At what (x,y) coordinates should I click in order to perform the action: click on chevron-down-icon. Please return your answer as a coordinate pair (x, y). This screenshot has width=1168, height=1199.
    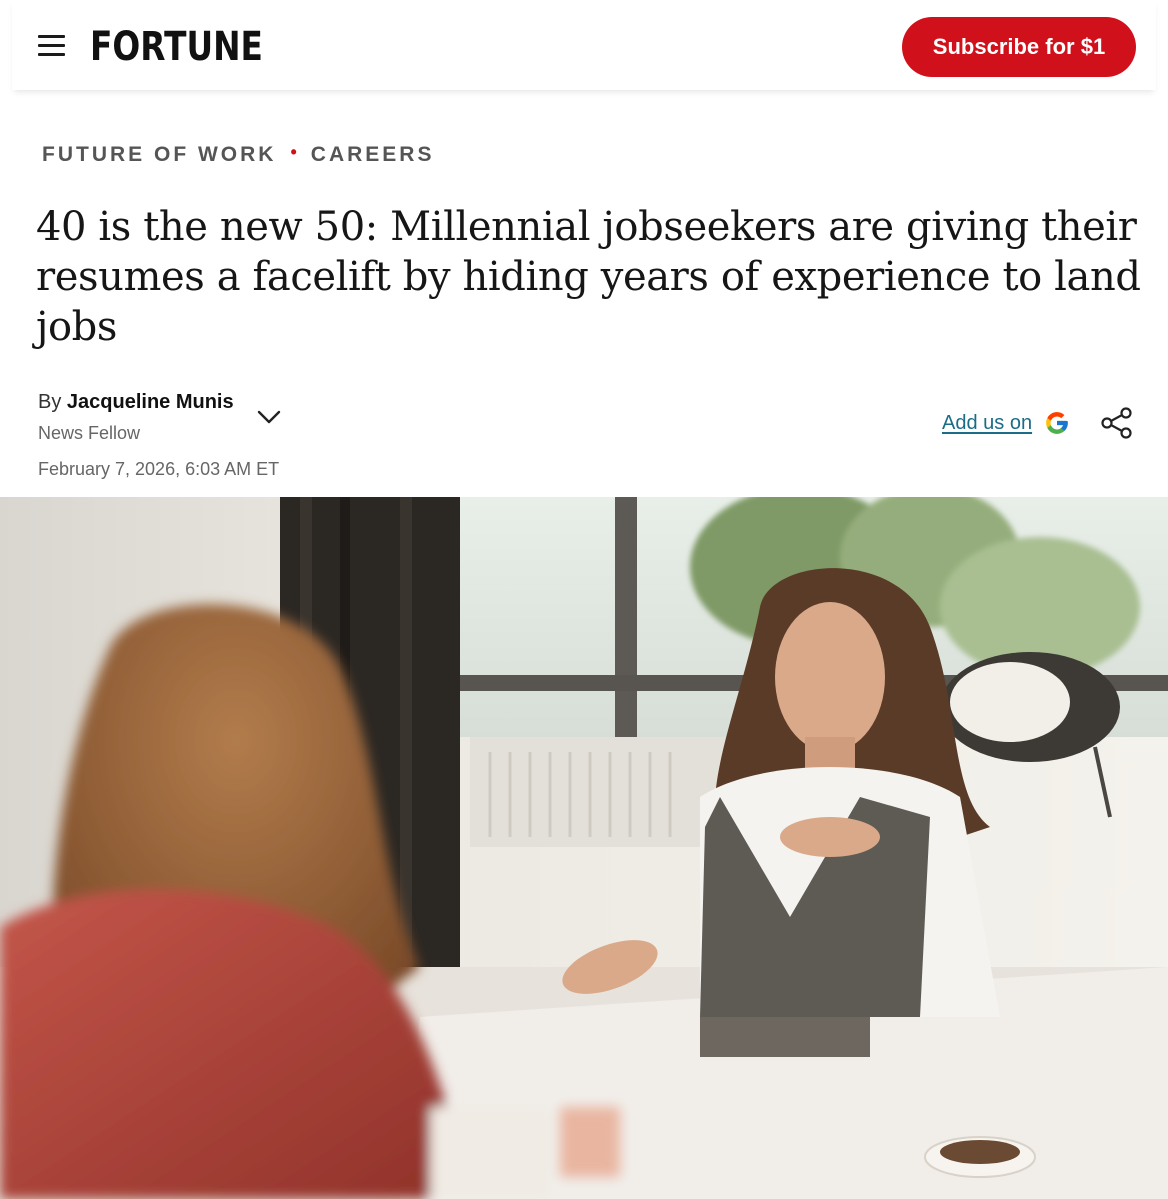
    Looking at the image, I should click on (269, 417).